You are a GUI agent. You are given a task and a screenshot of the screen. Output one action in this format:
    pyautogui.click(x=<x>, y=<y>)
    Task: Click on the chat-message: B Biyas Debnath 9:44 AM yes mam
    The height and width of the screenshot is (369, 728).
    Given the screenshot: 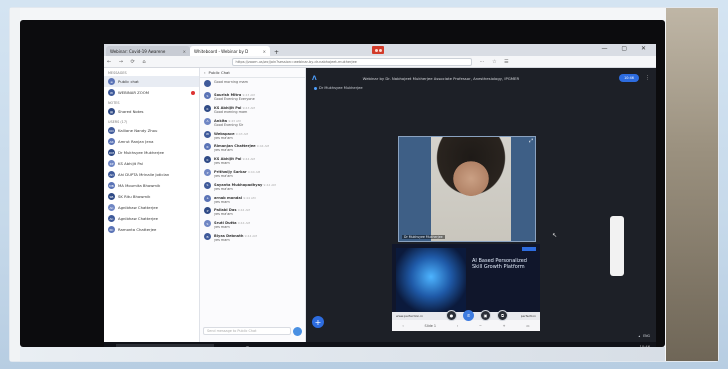 What is the action you would take?
    pyautogui.click(x=252, y=238)
    